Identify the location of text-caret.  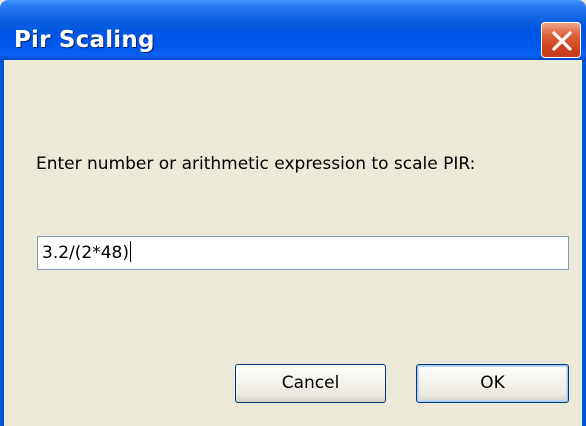
(130, 251).